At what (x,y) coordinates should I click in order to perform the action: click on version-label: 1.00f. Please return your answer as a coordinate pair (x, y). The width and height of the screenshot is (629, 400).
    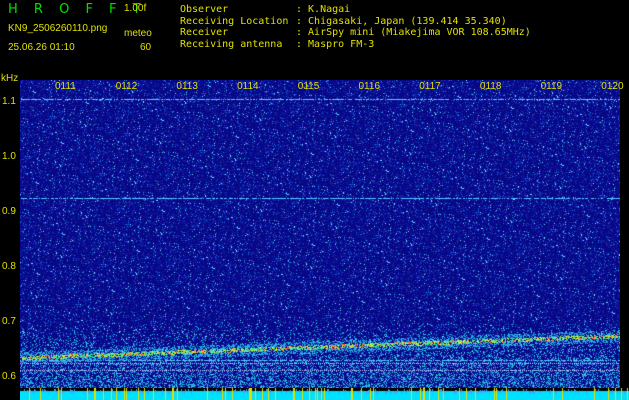
    Looking at the image, I should click on (135, 8).